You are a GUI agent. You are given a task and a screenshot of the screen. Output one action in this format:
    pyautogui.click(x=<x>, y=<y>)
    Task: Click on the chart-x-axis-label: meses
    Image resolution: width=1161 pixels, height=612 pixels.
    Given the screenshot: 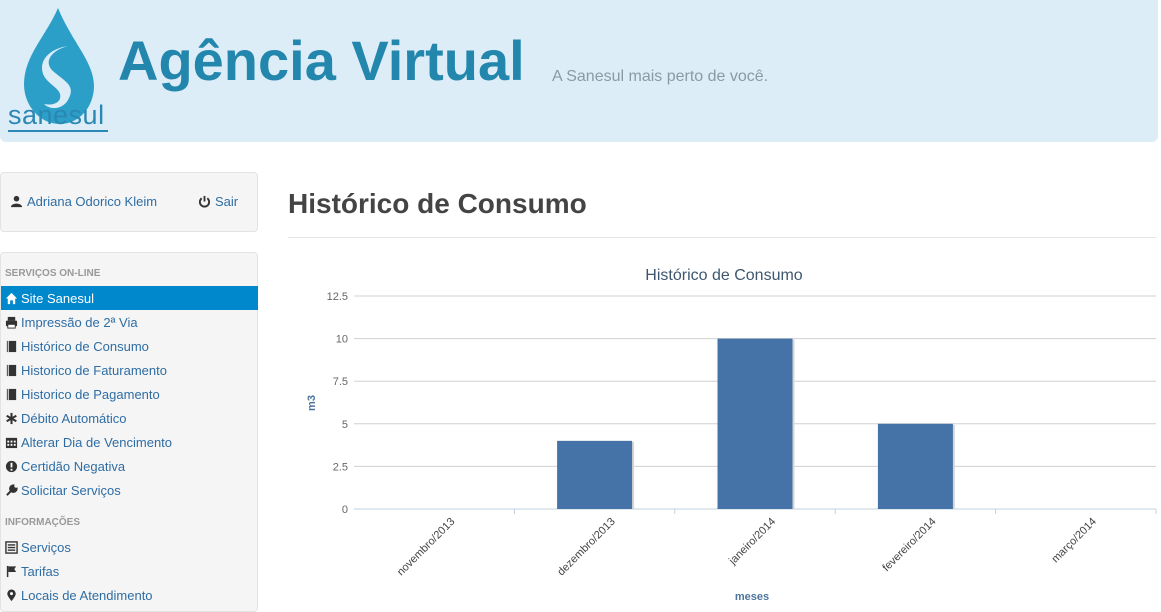 What is the action you would take?
    pyautogui.click(x=752, y=597)
    